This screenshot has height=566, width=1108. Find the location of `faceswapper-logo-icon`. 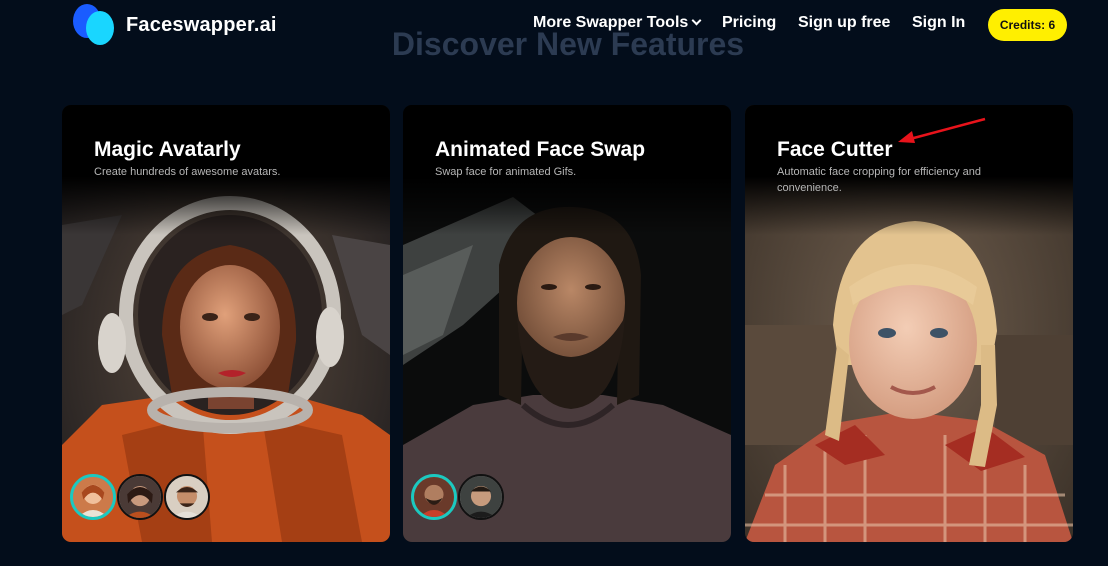

faceswapper-logo-icon is located at coordinates (94, 26).